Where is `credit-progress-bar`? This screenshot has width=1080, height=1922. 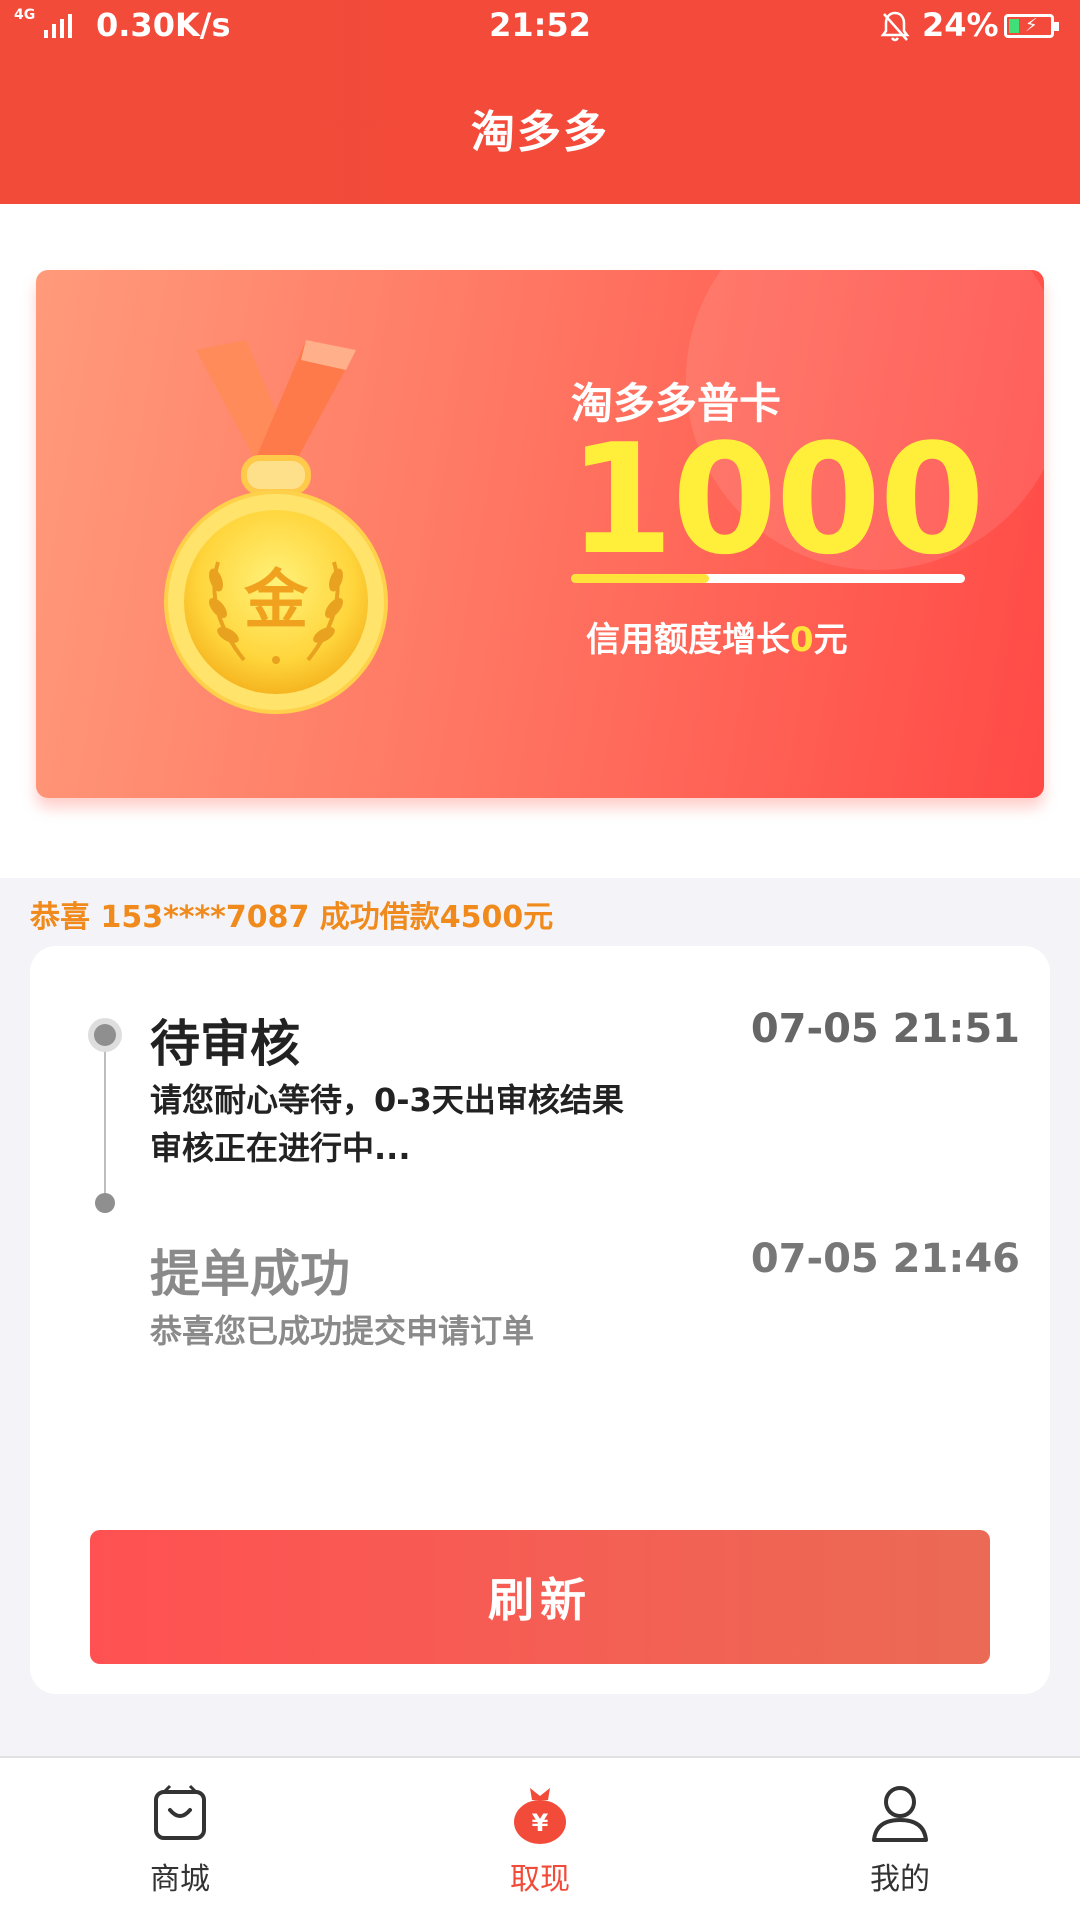
credit-progress-bar is located at coordinates (768, 578).